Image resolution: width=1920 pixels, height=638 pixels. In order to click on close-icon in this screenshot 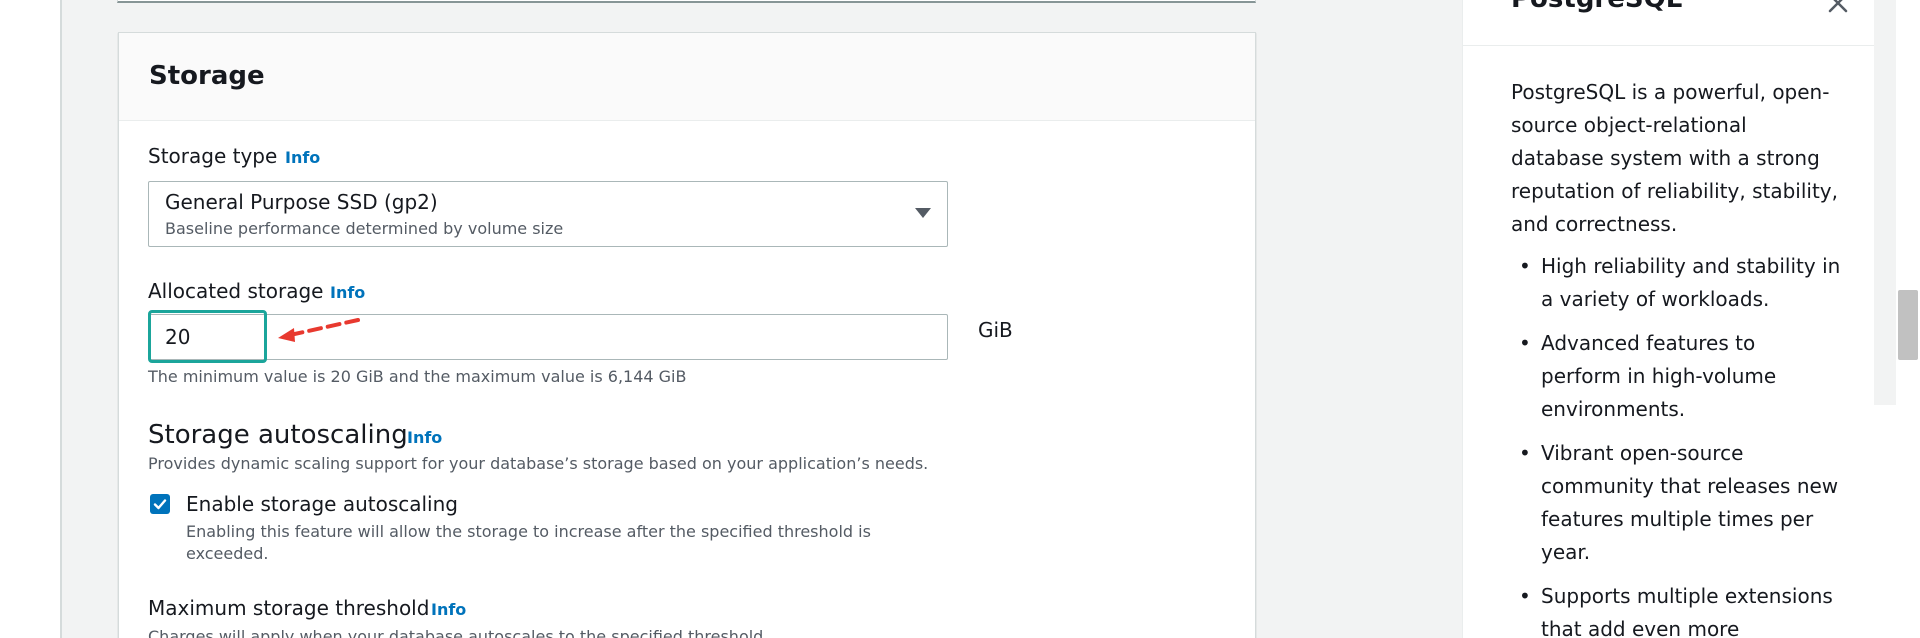, I will do `click(1838, 7)`.